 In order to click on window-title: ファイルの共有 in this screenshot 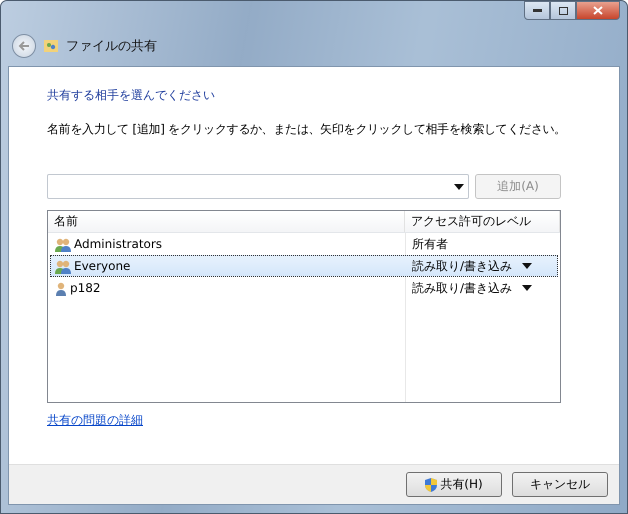, I will do `click(111, 46)`.